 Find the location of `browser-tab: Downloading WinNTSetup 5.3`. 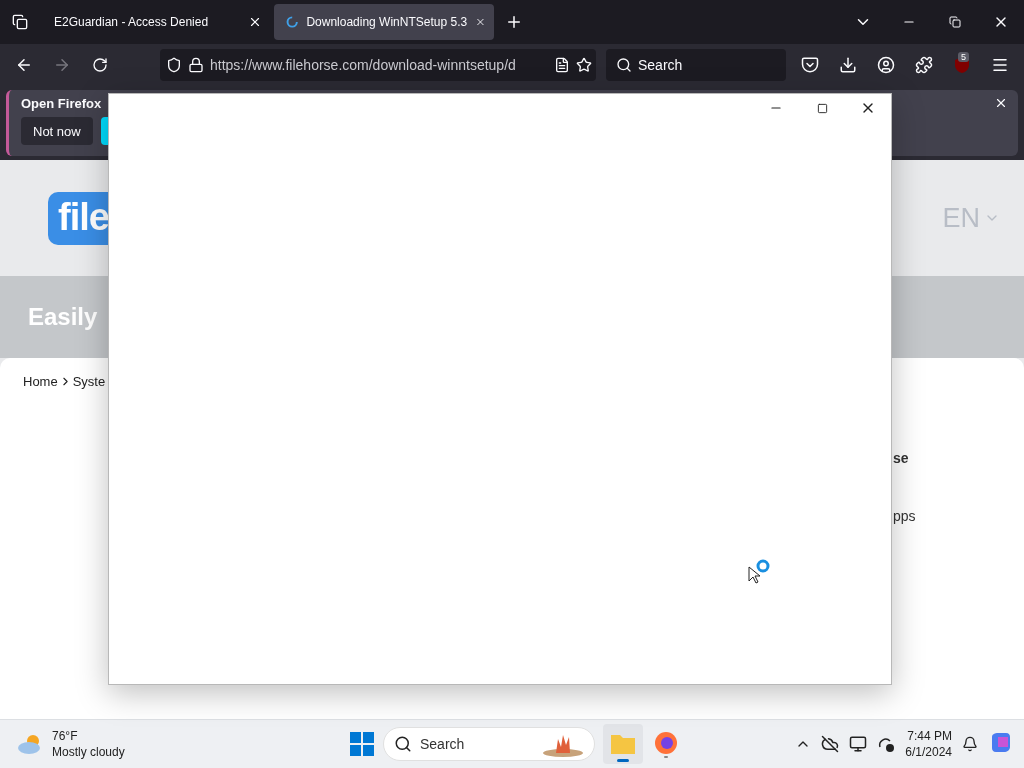

browser-tab: Downloading WinNTSetup 5.3 is located at coordinates (384, 22).